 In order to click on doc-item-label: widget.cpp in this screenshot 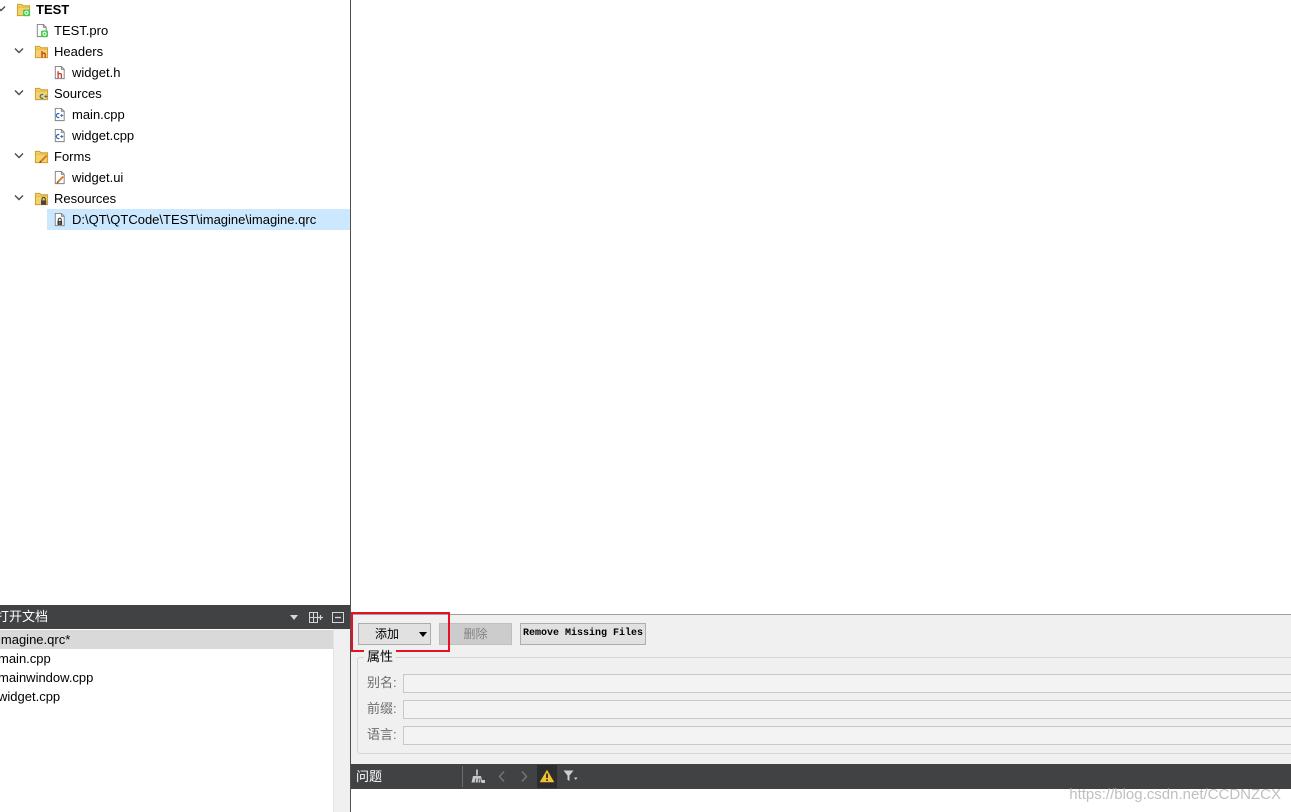, I will do `click(30, 696)`.